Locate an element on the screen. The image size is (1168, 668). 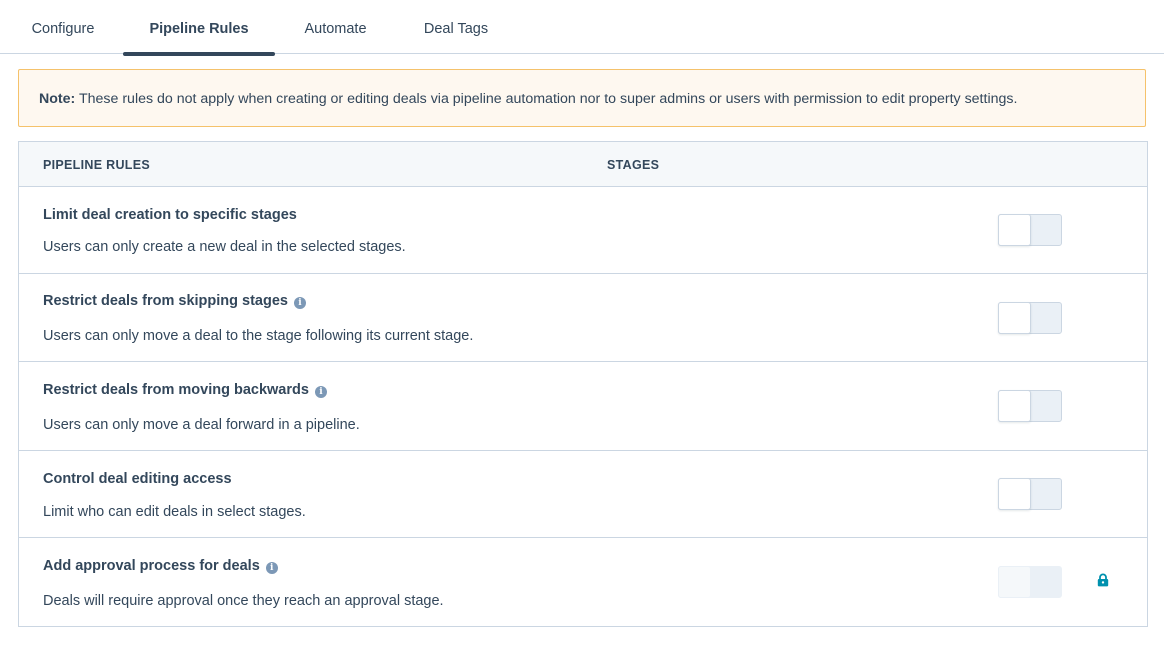
rule-title: Control deal editing access is located at coordinates (137, 479).